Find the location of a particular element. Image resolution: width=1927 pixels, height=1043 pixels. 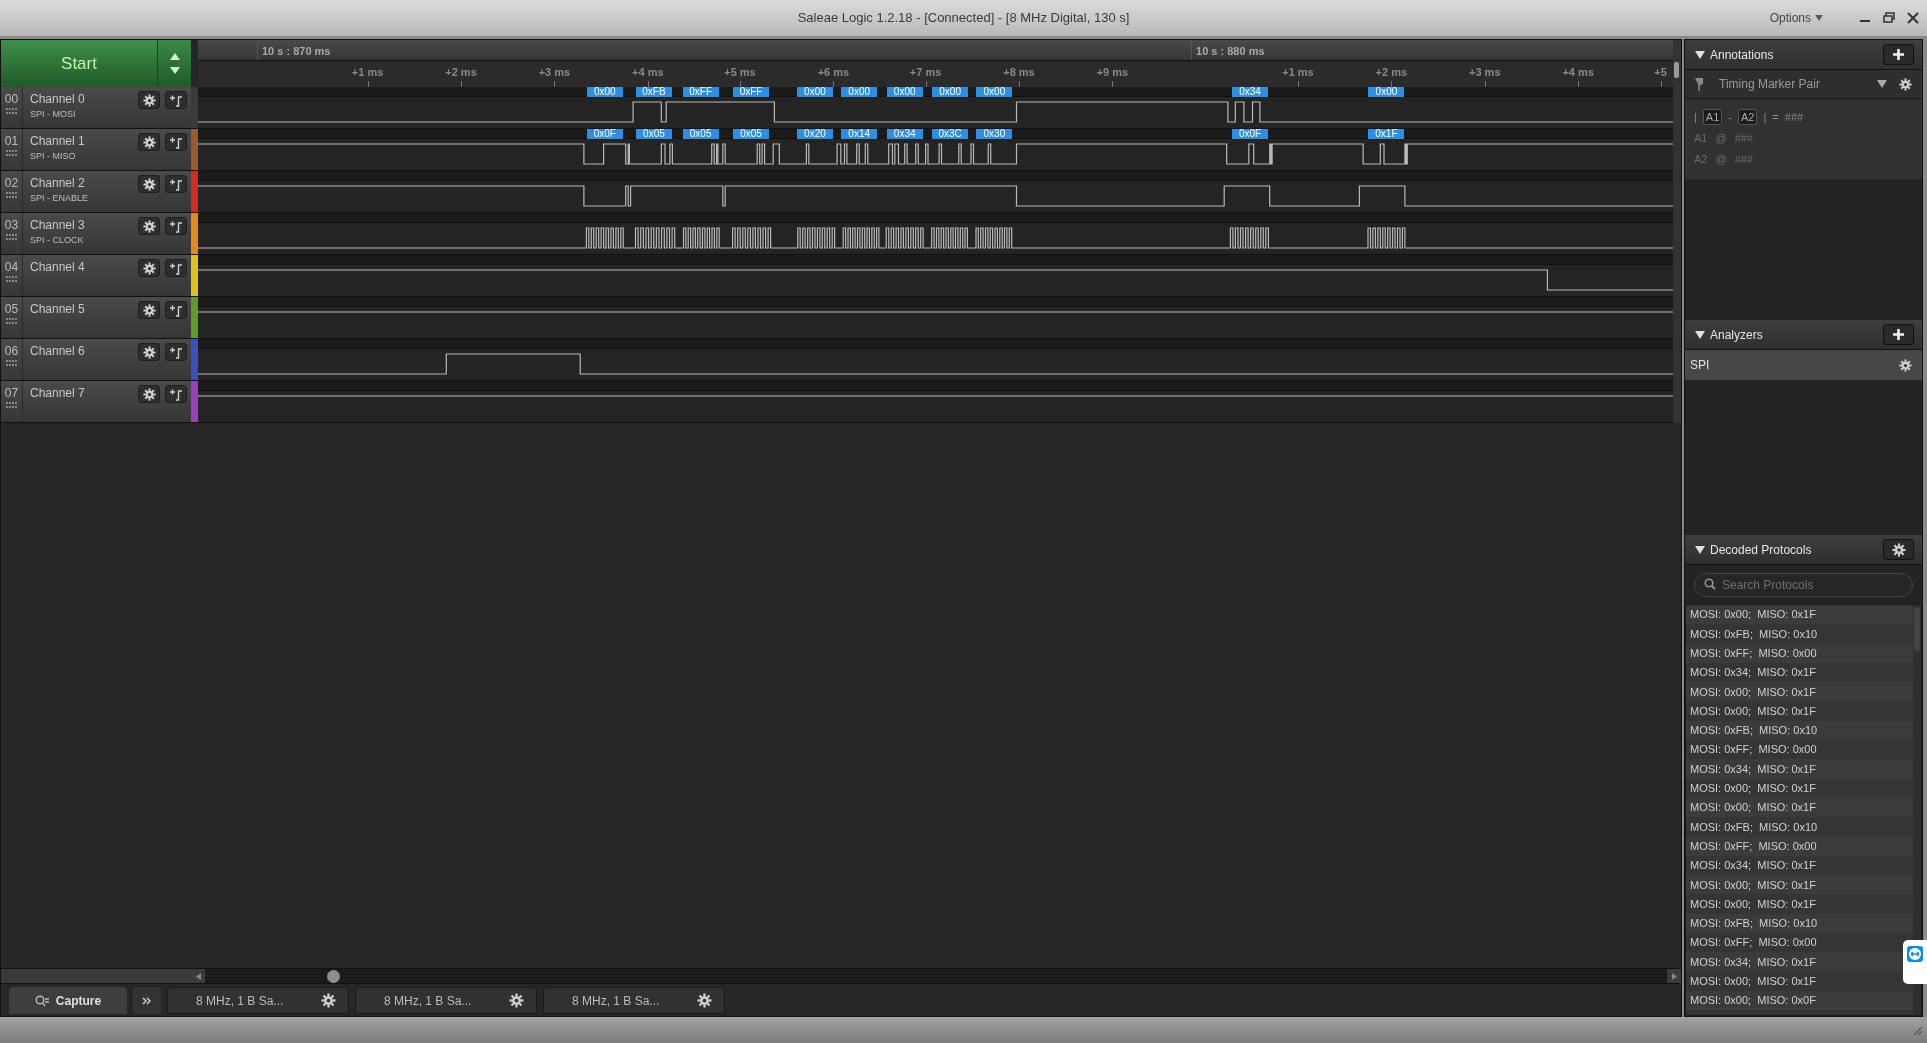

channel-name: Channel 7 is located at coordinates (84, 393).